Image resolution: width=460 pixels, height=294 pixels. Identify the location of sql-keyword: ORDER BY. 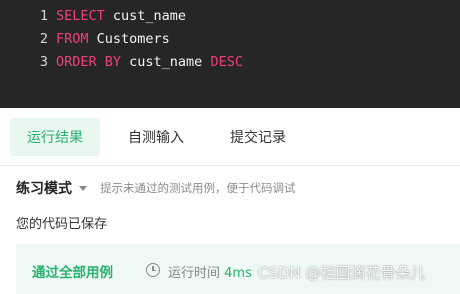
(89, 61).